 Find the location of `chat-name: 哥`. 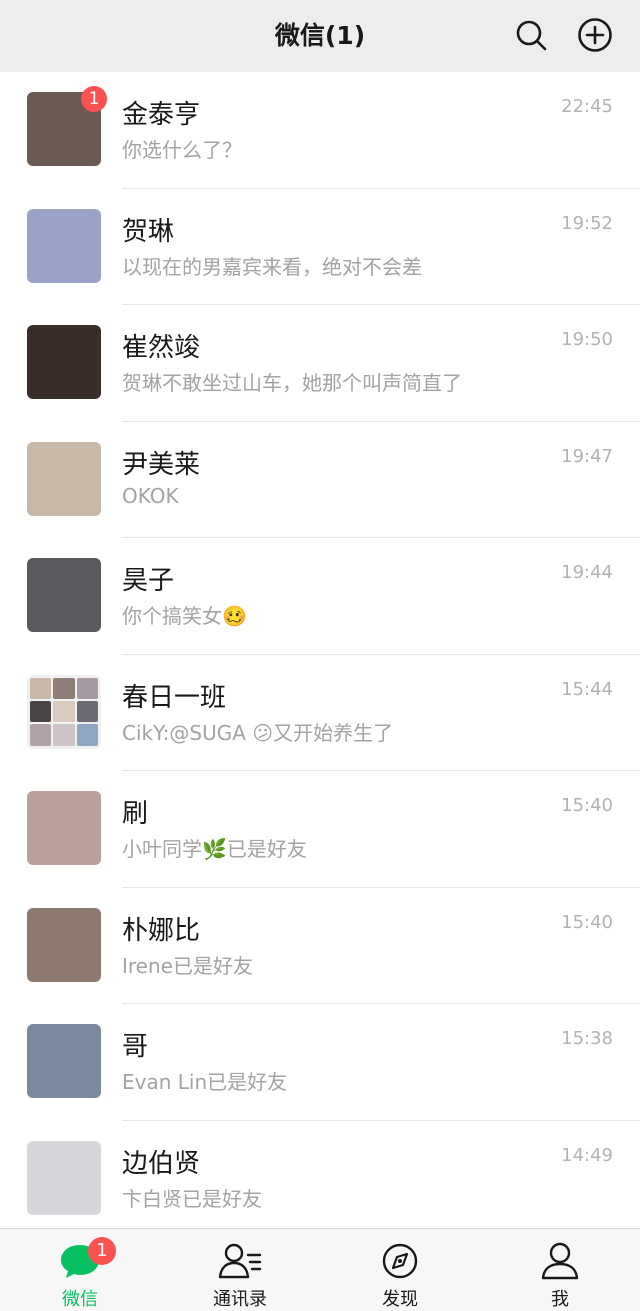

chat-name: 哥 is located at coordinates (135, 1047).